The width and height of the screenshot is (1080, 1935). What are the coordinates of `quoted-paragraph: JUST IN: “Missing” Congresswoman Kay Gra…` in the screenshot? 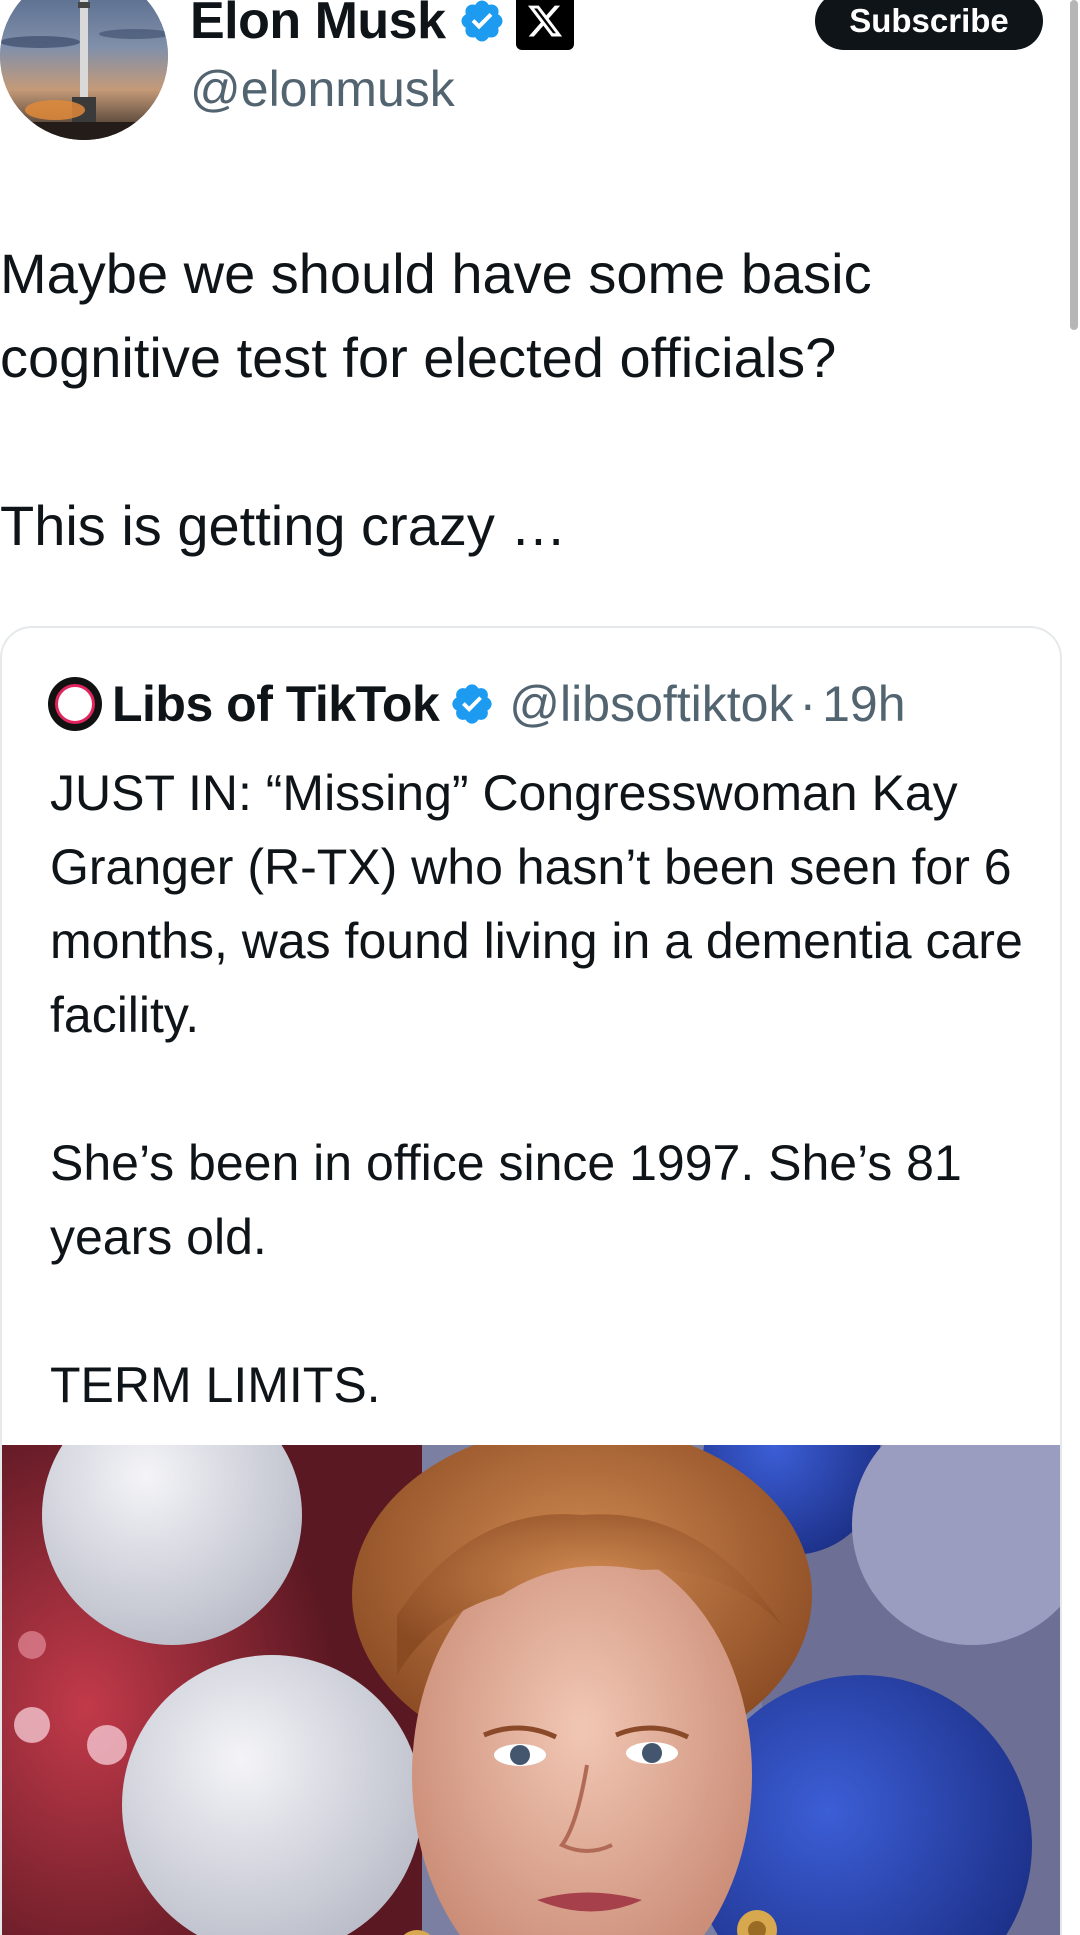 It's located at (536, 904).